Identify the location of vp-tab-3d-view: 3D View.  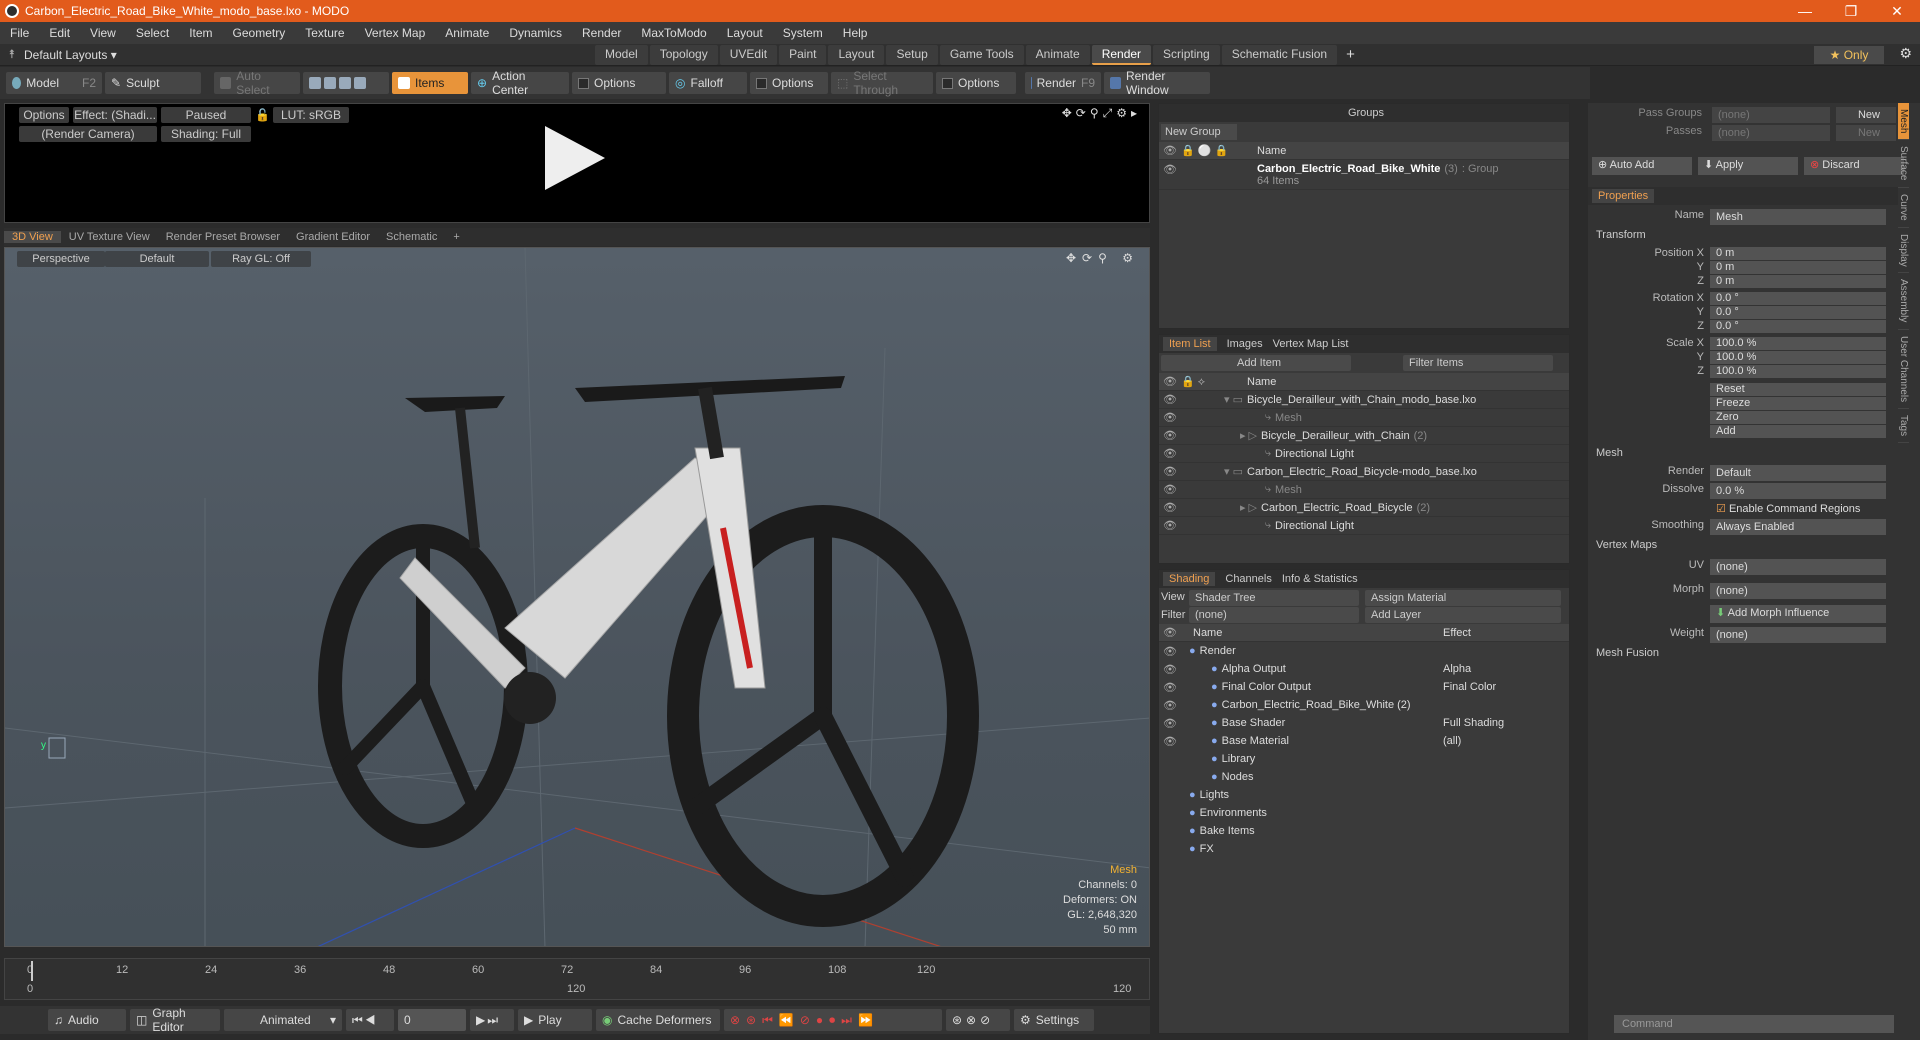
(32, 237).